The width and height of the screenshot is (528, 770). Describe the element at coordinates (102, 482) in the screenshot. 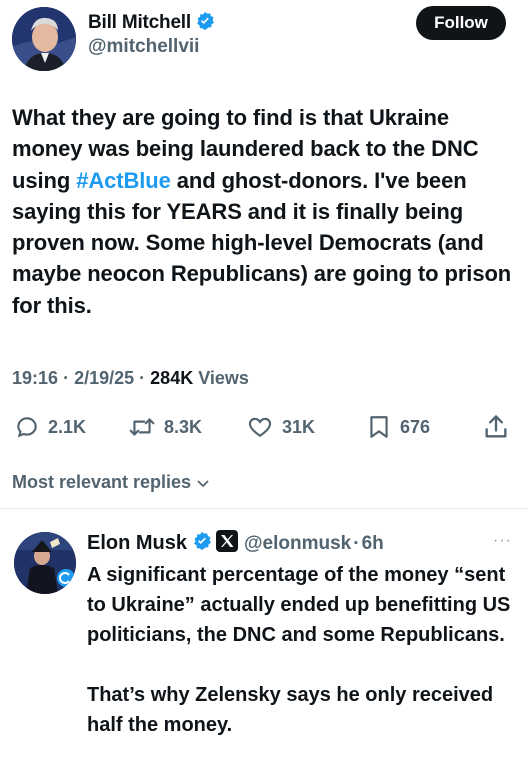

I see `reply-sort-label: Most relevant replies` at that location.